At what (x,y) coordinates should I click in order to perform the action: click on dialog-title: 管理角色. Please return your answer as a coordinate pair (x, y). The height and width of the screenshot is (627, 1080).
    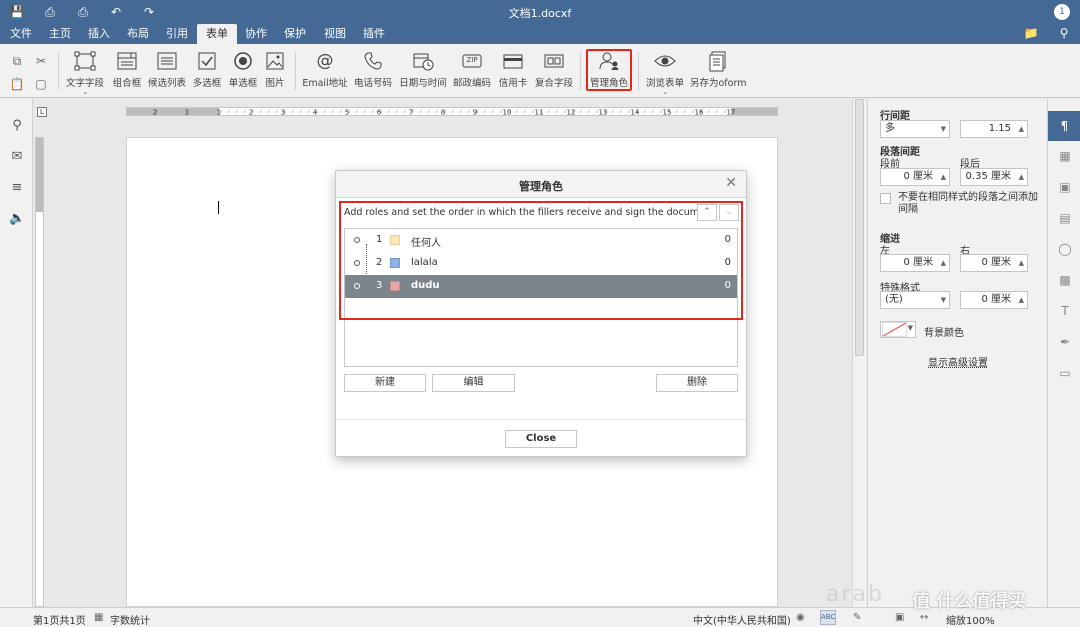
    Looking at the image, I should click on (541, 186).